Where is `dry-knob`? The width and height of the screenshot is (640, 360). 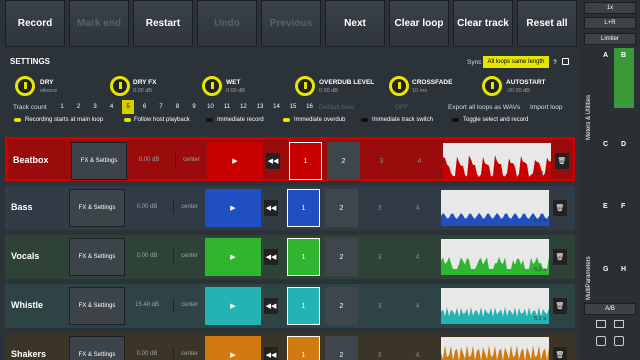 dry-knob is located at coordinates (25, 86).